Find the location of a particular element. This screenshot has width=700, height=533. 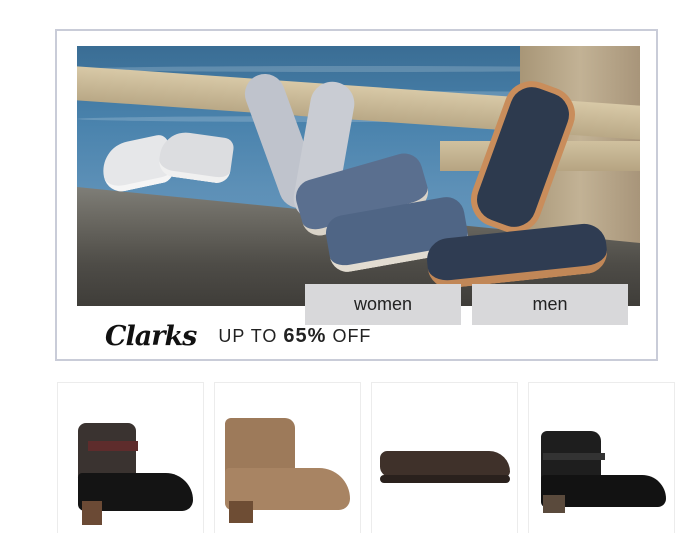

white-sneaker-pair is located at coordinates (166, 157).